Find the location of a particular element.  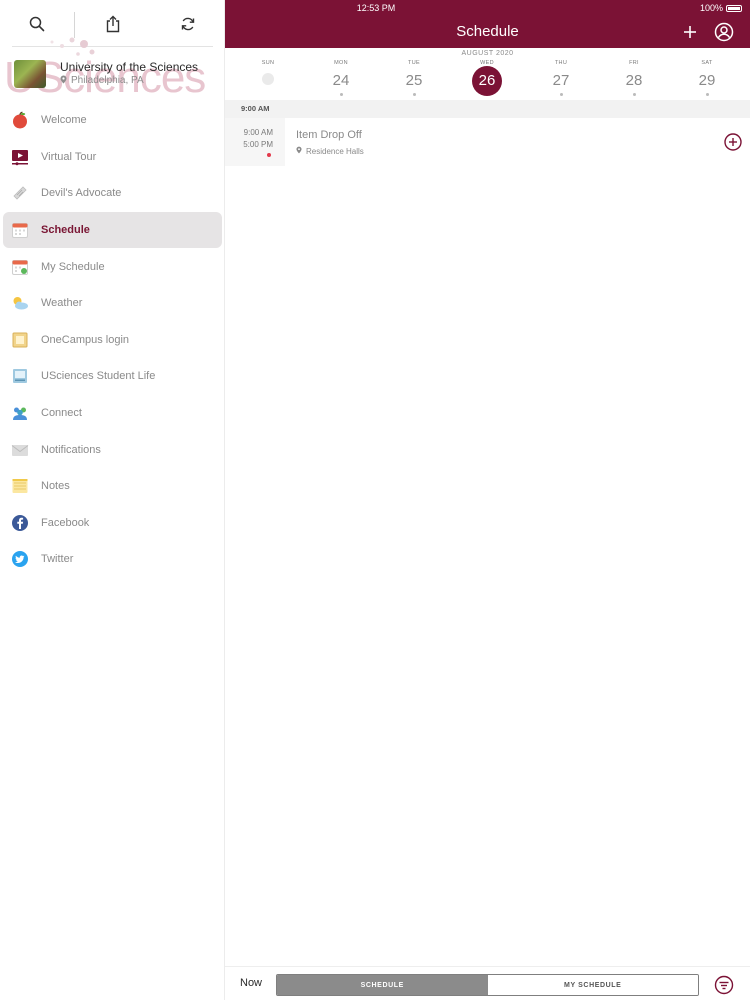

event-end-time: 5:00 PM is located at coordinates (258, 144).